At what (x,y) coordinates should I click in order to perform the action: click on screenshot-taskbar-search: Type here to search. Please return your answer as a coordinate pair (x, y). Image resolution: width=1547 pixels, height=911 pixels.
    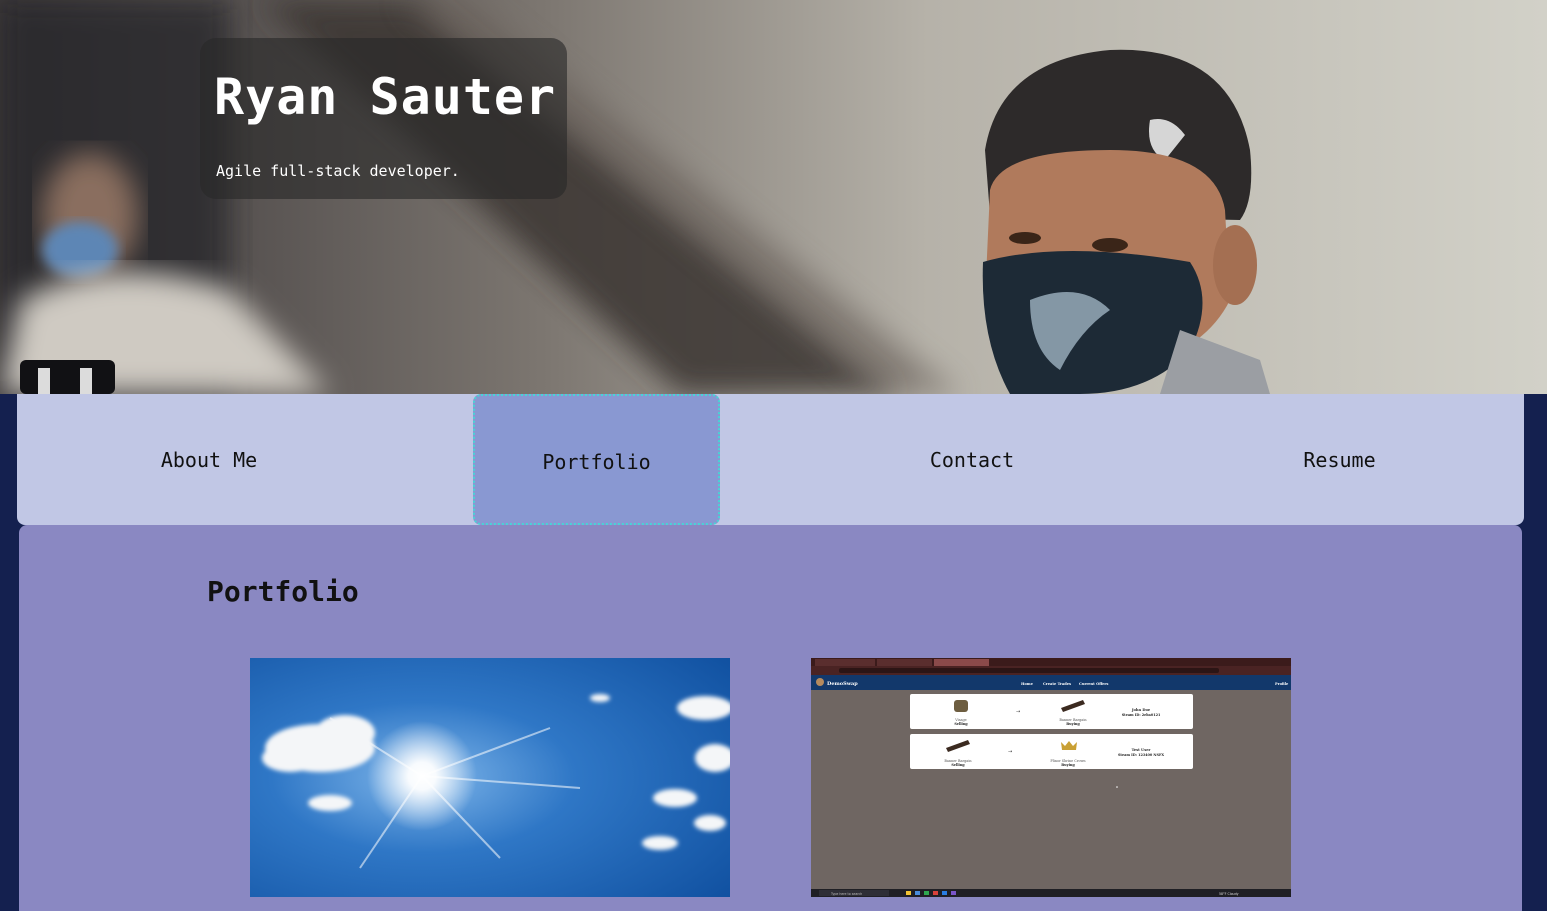
    Looking at the image, I should click on (846, 894).